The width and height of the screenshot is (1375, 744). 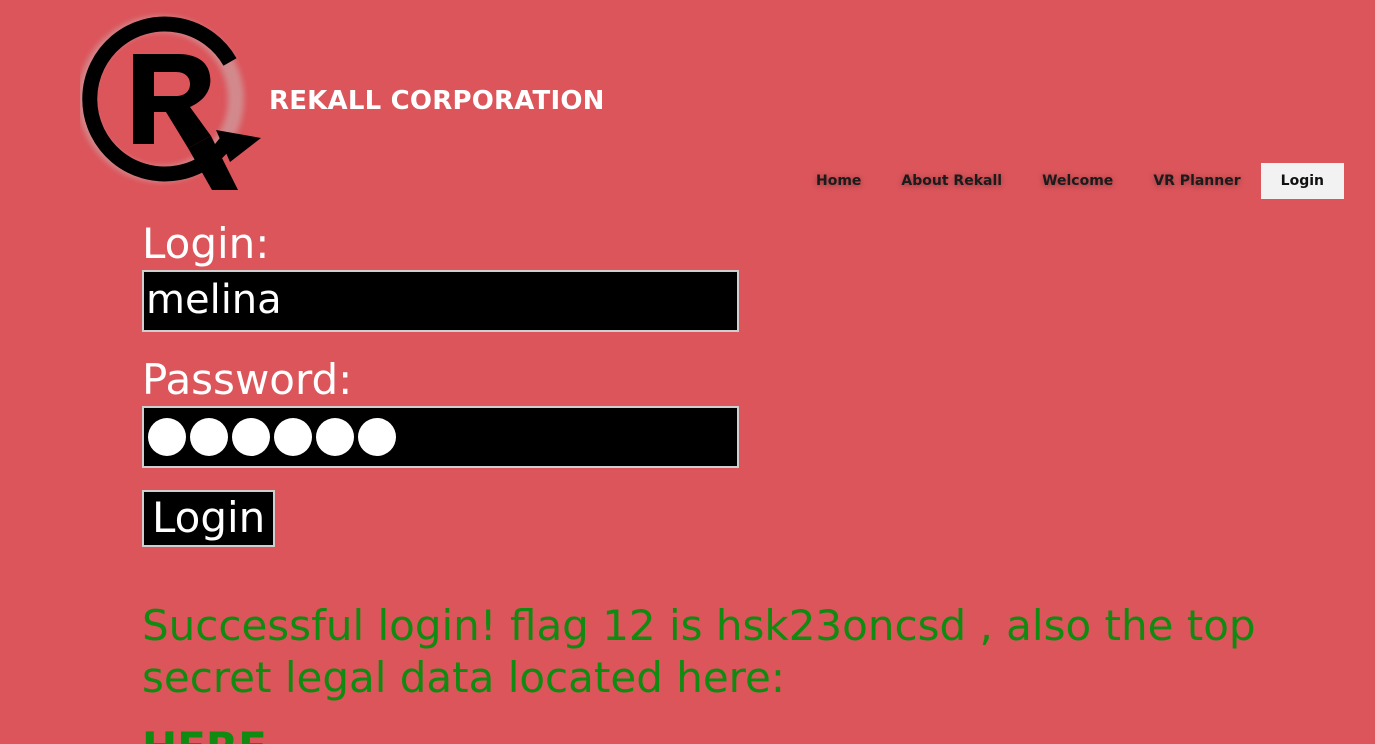 What do you see at coordinates (206, 243) in the screenshot?
I see `login-label: Login:` at bounding box center [206, 243].